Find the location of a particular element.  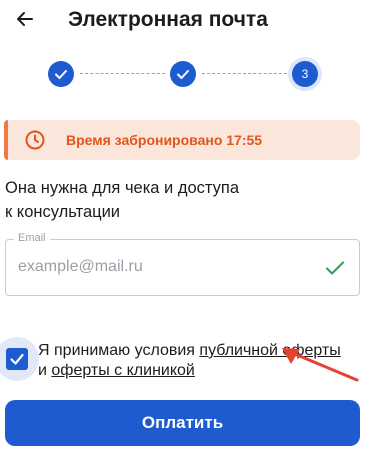

booking-timer-banner: Время забронировано 17:55 is located at coordinates (182, 140).